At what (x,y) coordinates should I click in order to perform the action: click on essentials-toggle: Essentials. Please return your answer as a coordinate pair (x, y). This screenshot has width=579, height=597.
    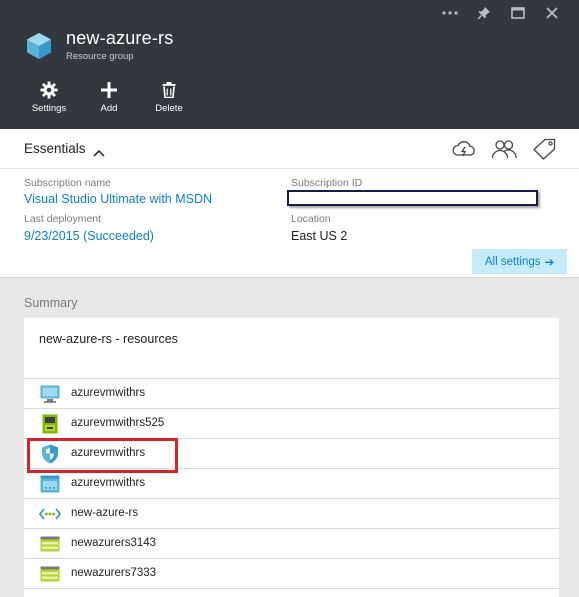
    Looking at the image, I should click on (55, 148).